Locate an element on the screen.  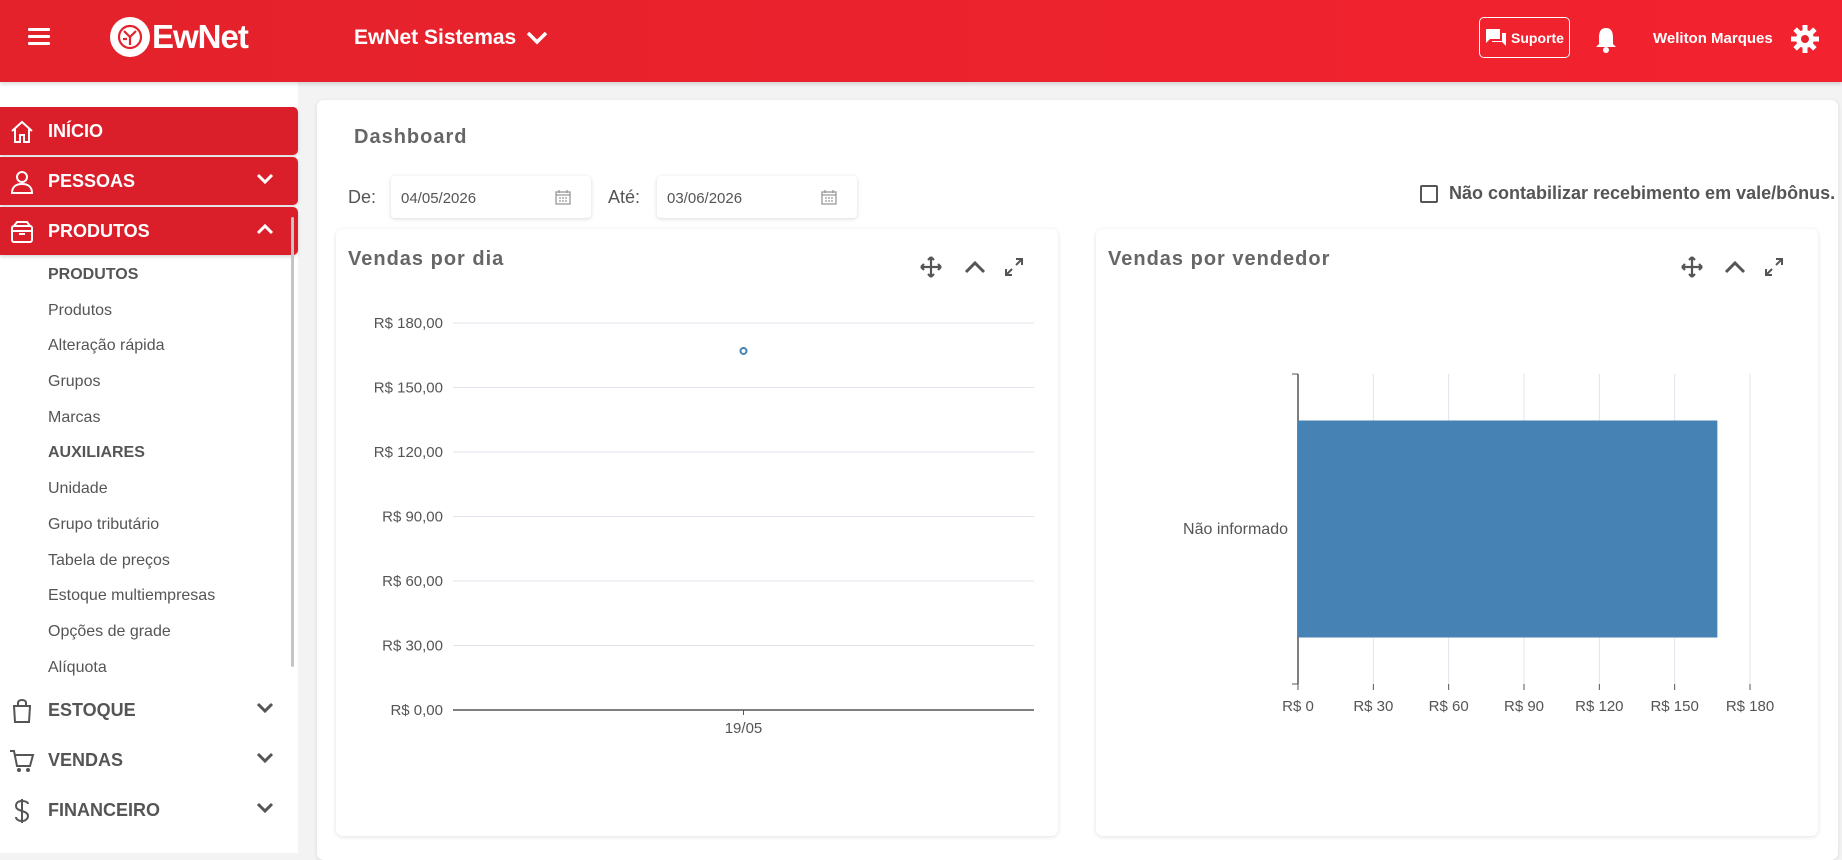
sidebar-subitem-marcas: Marcas is located at coordinates (74, 418).